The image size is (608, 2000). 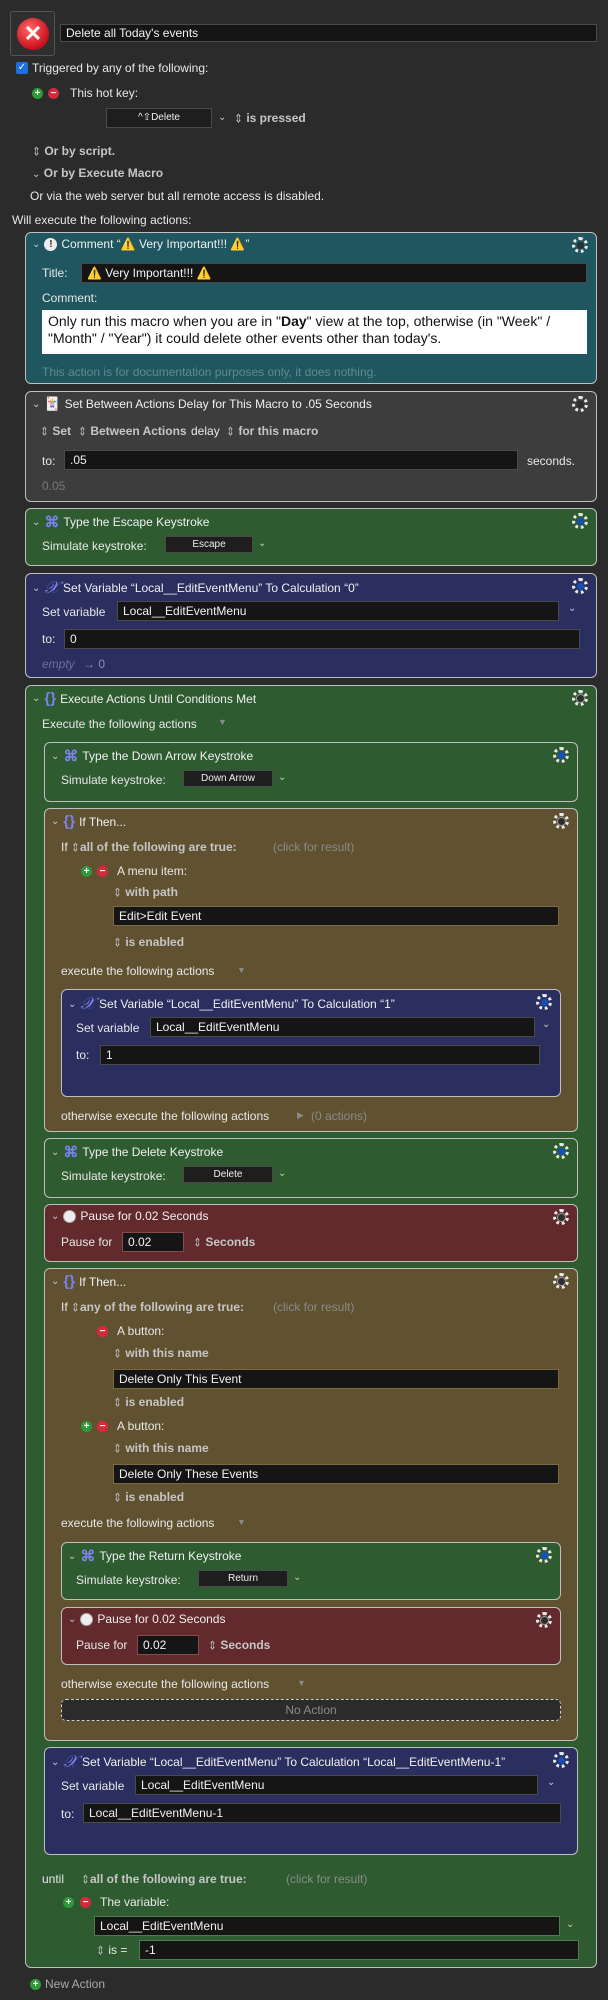 I want to click on hotkey-dropdown-icon: ⌄, so click(x=222, y=117).